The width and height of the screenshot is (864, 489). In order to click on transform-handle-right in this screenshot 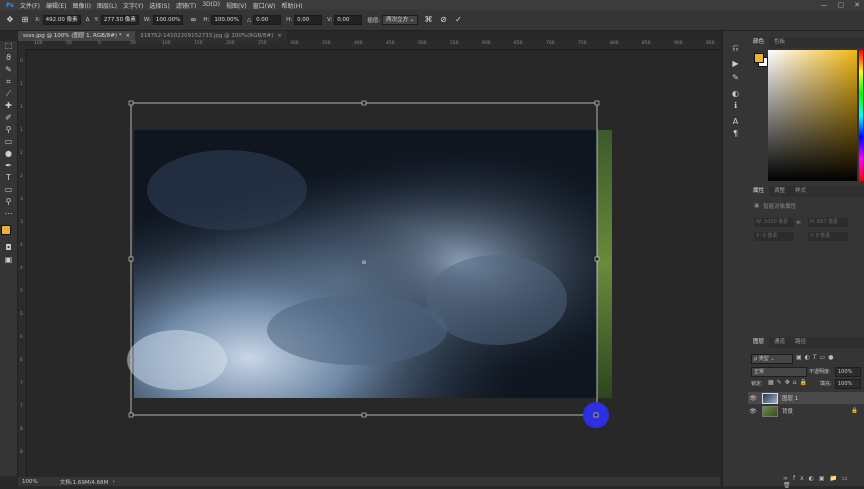, I will do `click(597, 259)`.